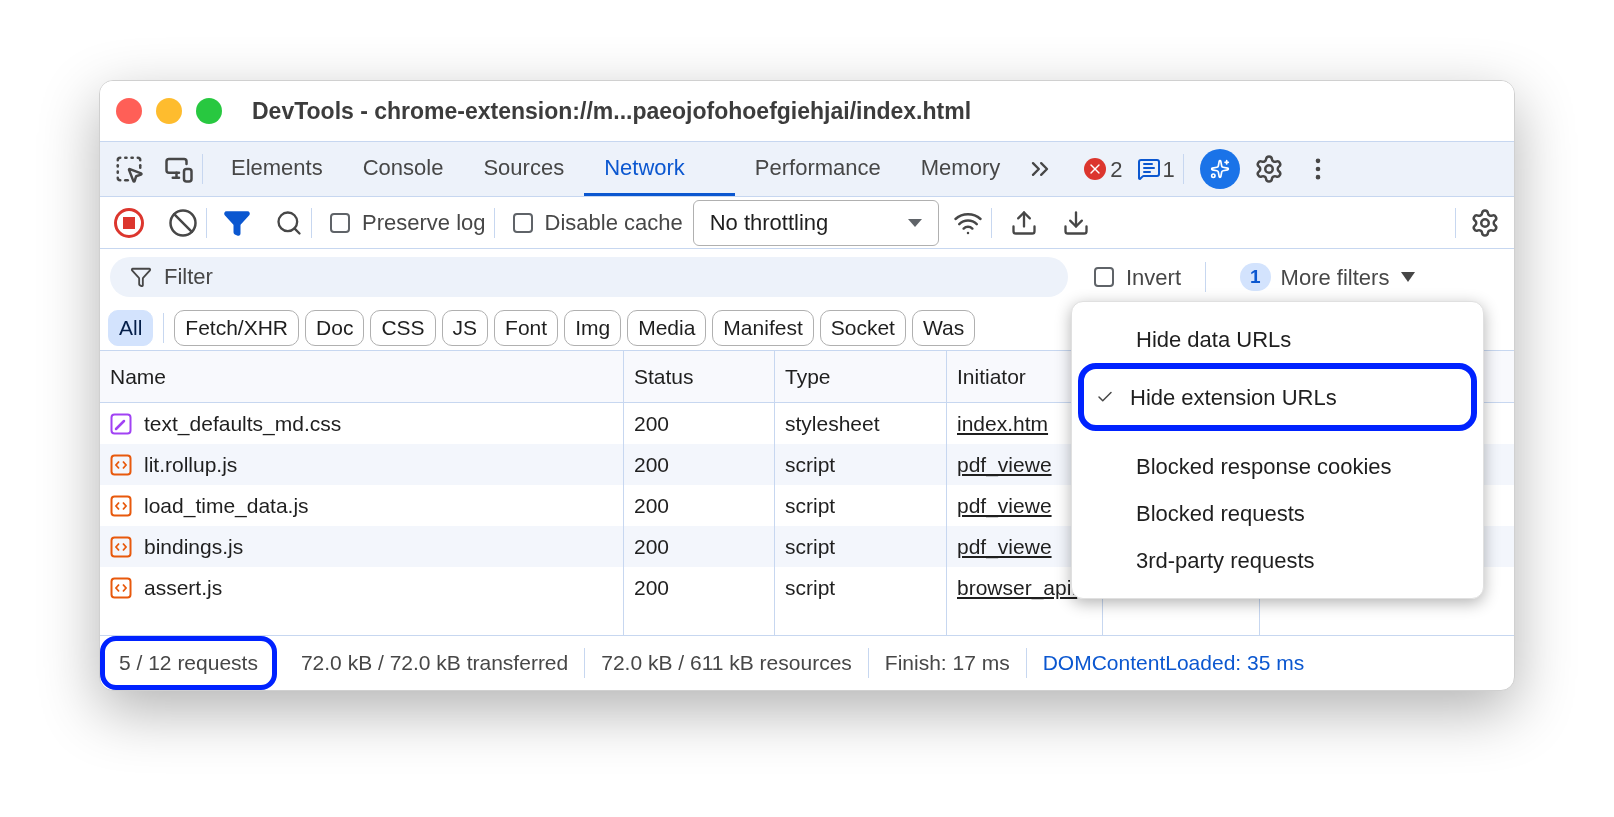  I want to click on filter-field: Filter, so click(589, 277).